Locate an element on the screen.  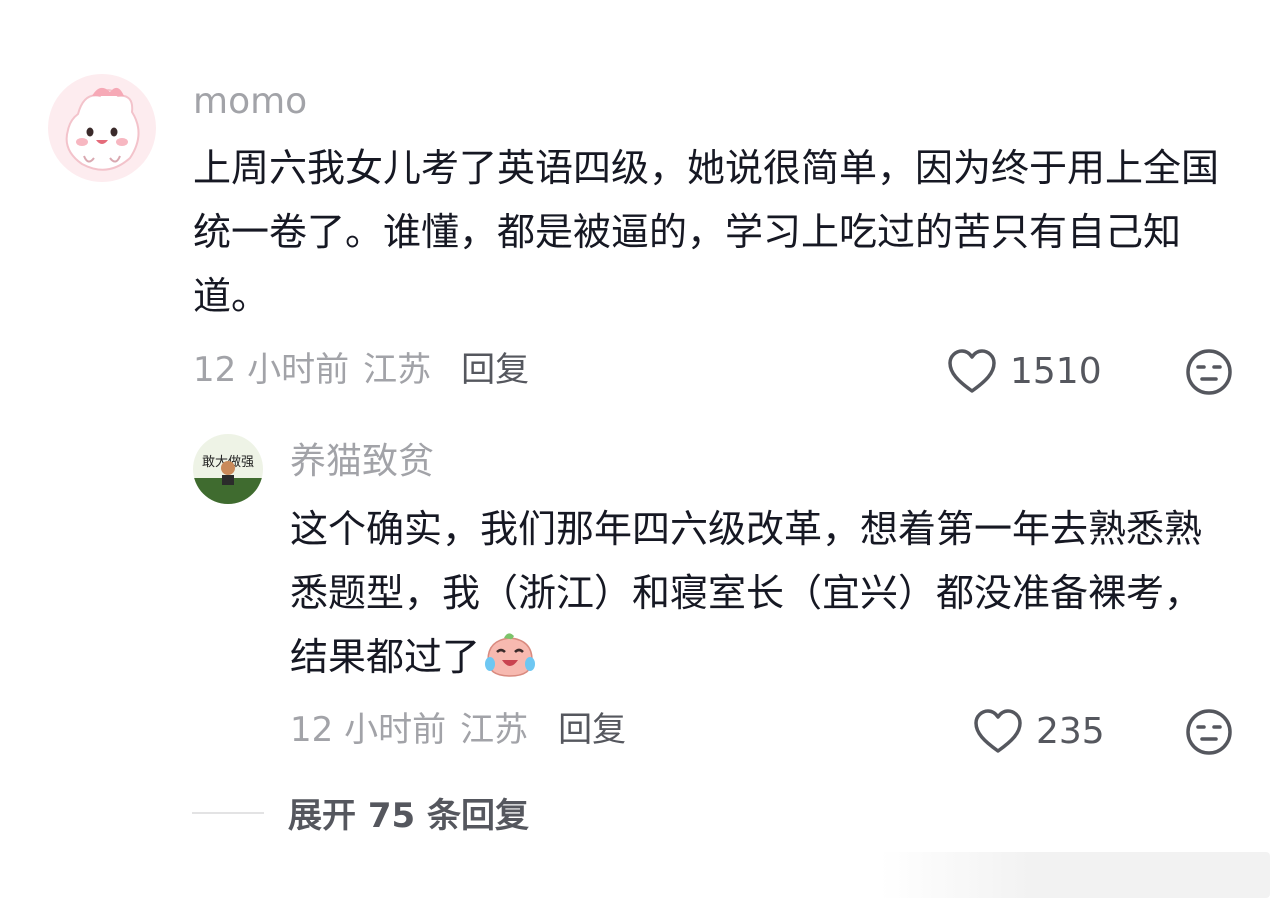
reply-meta: 12 小时前 江苏 回复 is located at coordinates (458, 730).